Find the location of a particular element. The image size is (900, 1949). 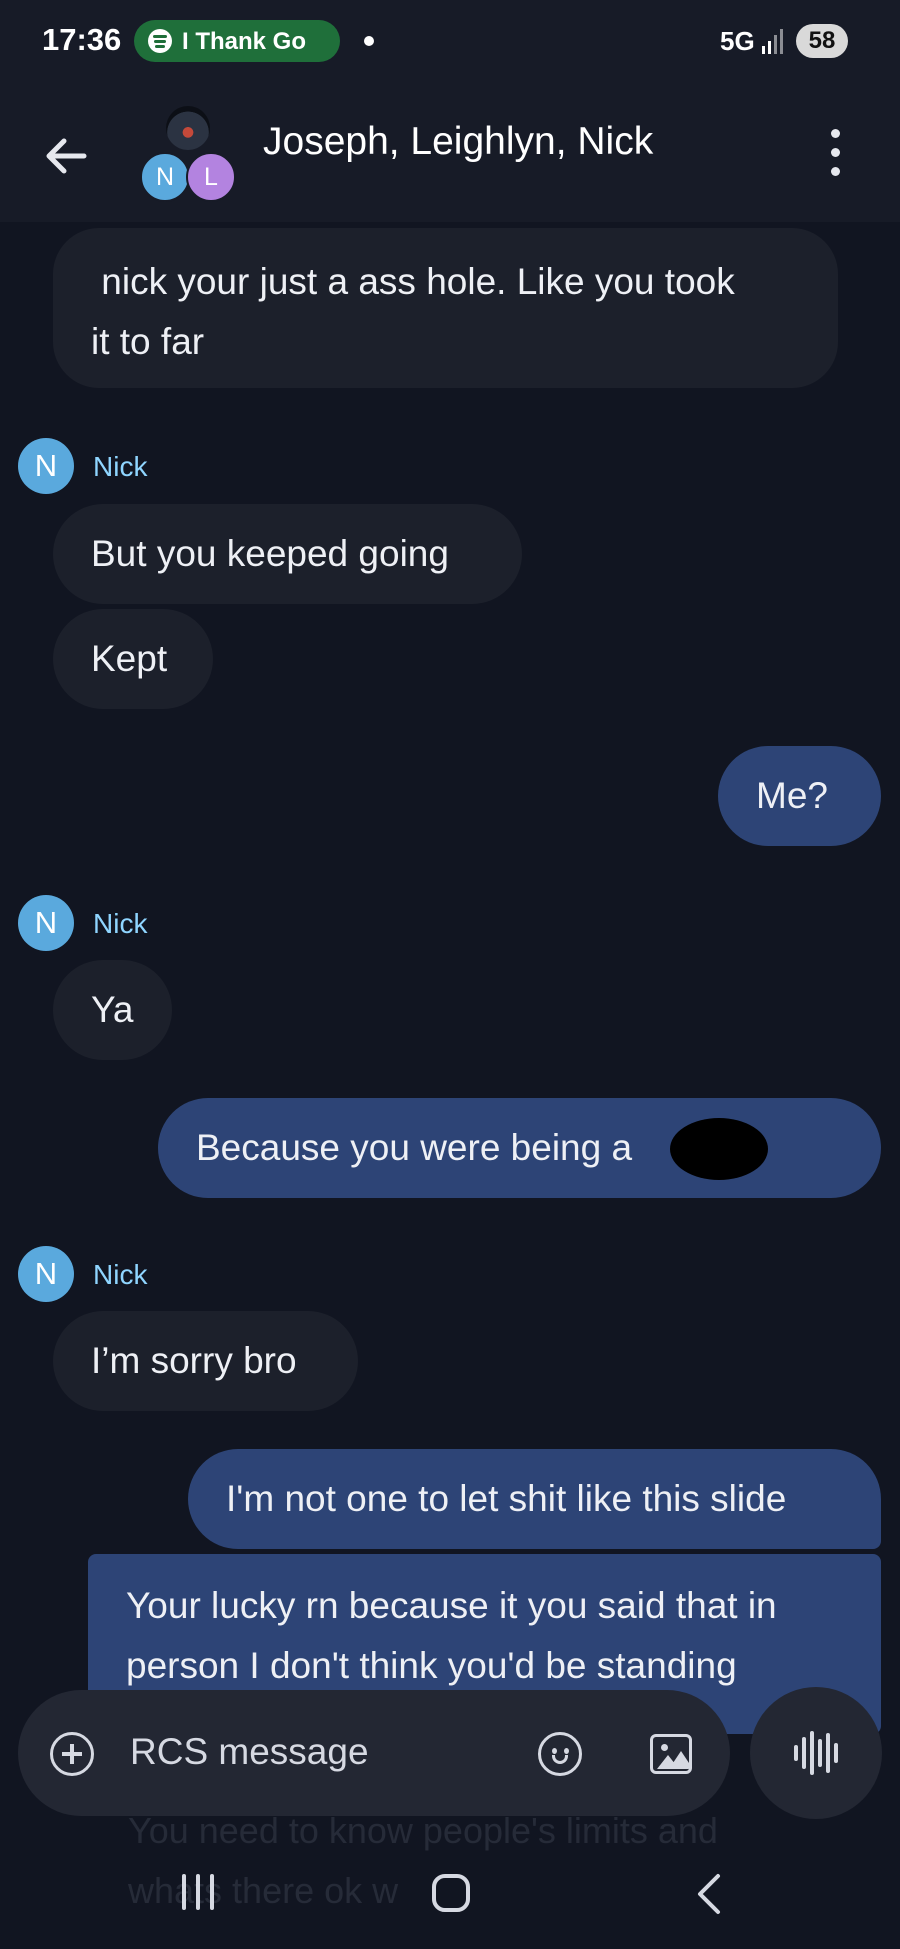

message-bubble-incoming: But you keeped going is located at coordinates (287, 554).